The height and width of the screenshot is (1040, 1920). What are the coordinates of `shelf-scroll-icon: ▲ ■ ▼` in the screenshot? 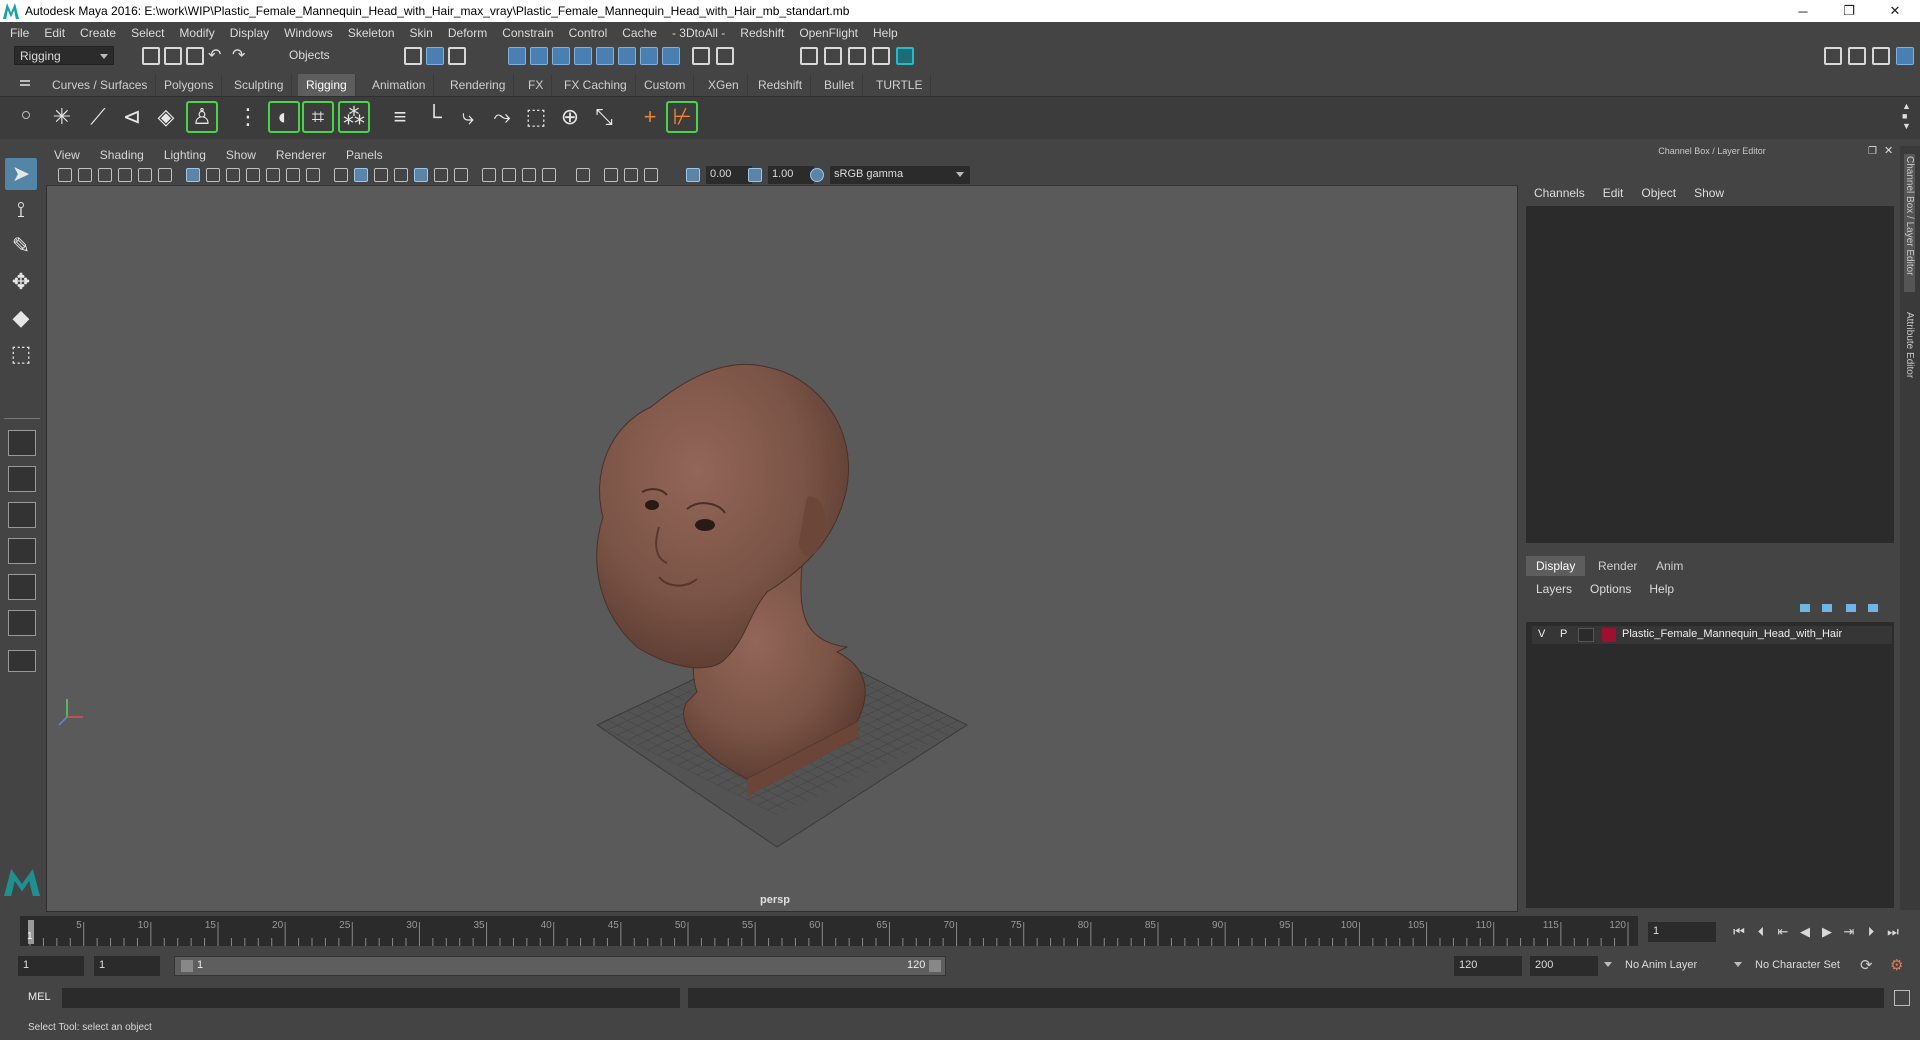 It's located at (1906, 116).